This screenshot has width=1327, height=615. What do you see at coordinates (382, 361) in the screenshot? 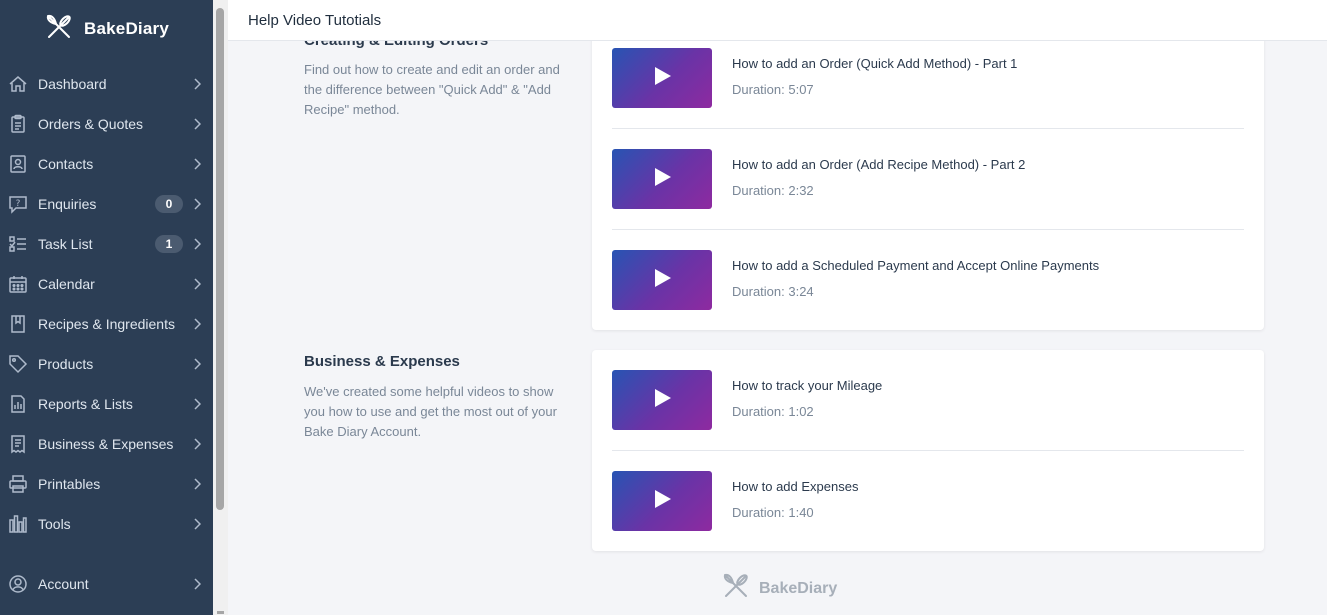
I see `section-title-business: Business & Expenses` at bounding box center [382, 361].